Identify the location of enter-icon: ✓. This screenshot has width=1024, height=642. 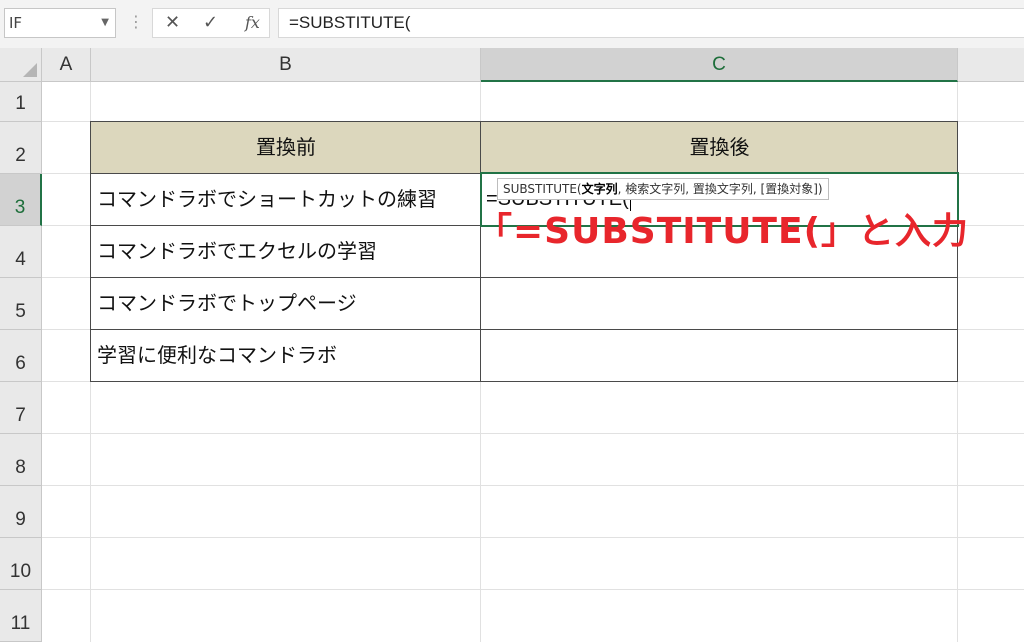
(210, 22).